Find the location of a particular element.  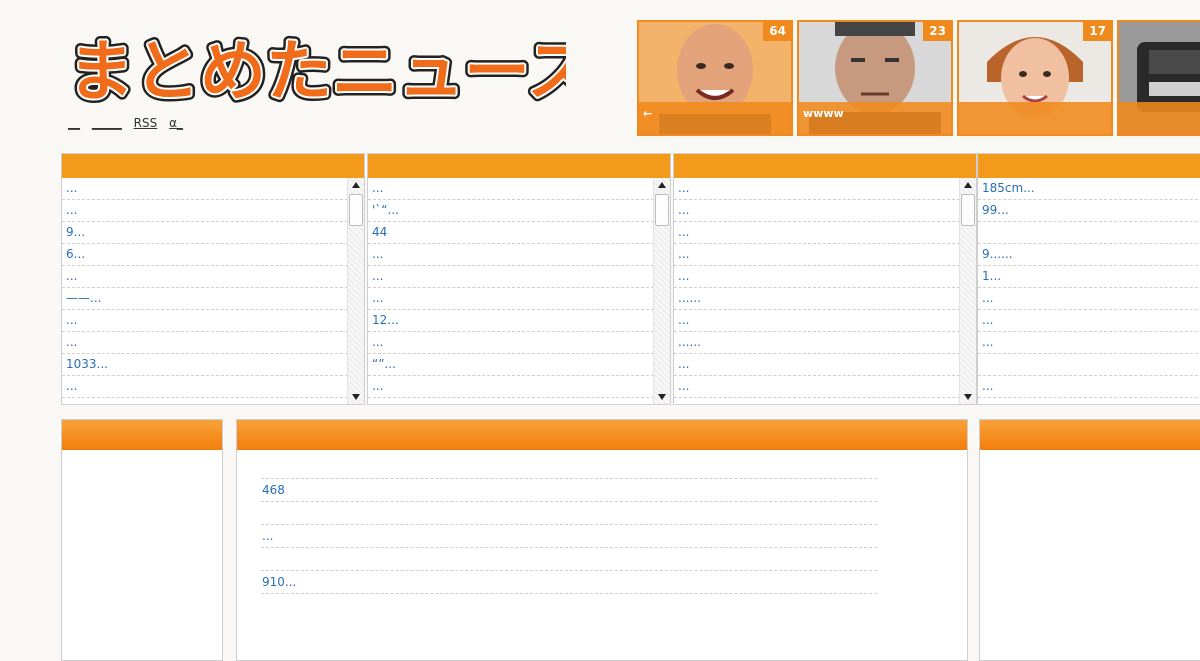

logo-fill: まとめたニュース is located at coordinates (317, 69).